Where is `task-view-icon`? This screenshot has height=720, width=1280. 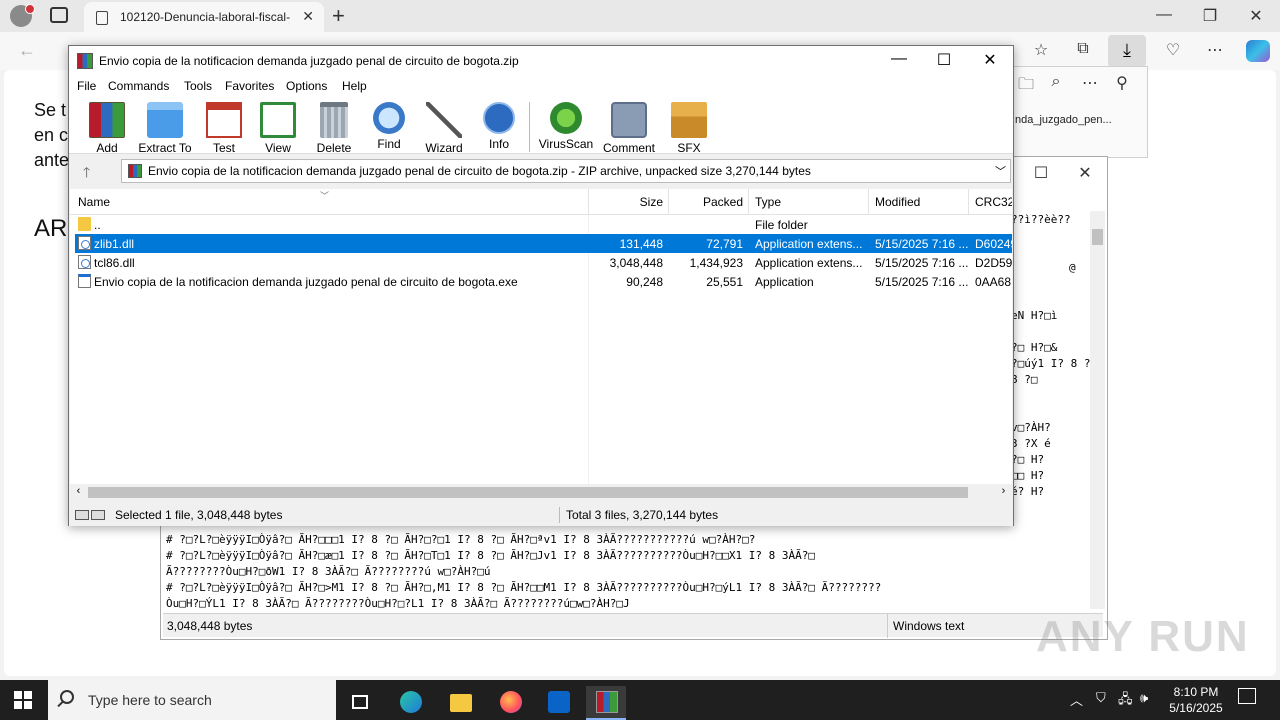
task-view-icon is located at coordinates (360, 702).